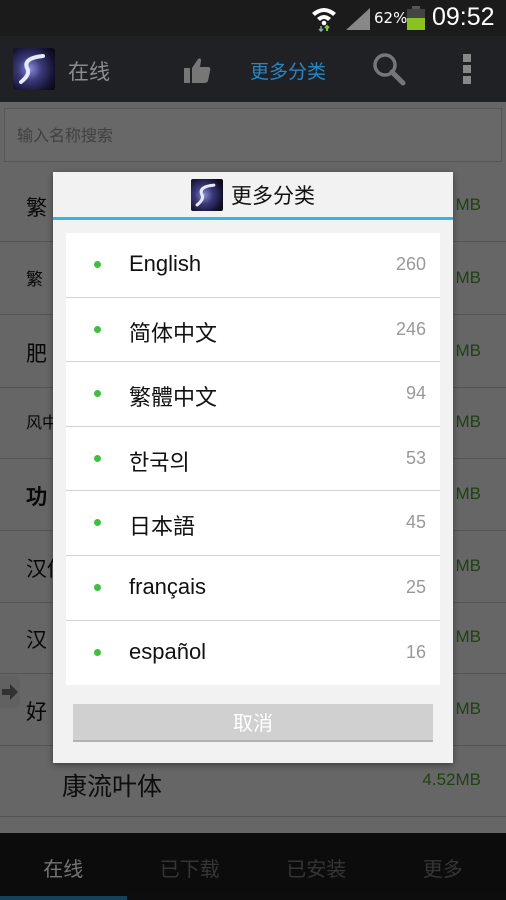 The width and height of the screenshot is (506, 900). I want to click on more-categories-tab: 更多分类, so click(288, 70).